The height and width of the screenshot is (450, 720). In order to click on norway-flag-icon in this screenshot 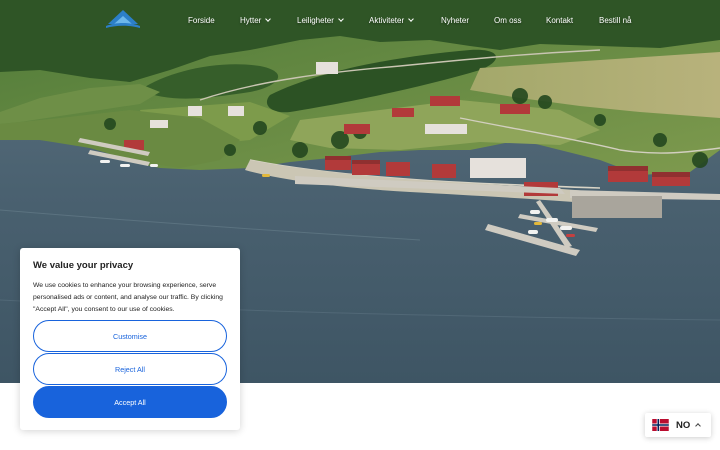, I will do `click(660, 425)`.